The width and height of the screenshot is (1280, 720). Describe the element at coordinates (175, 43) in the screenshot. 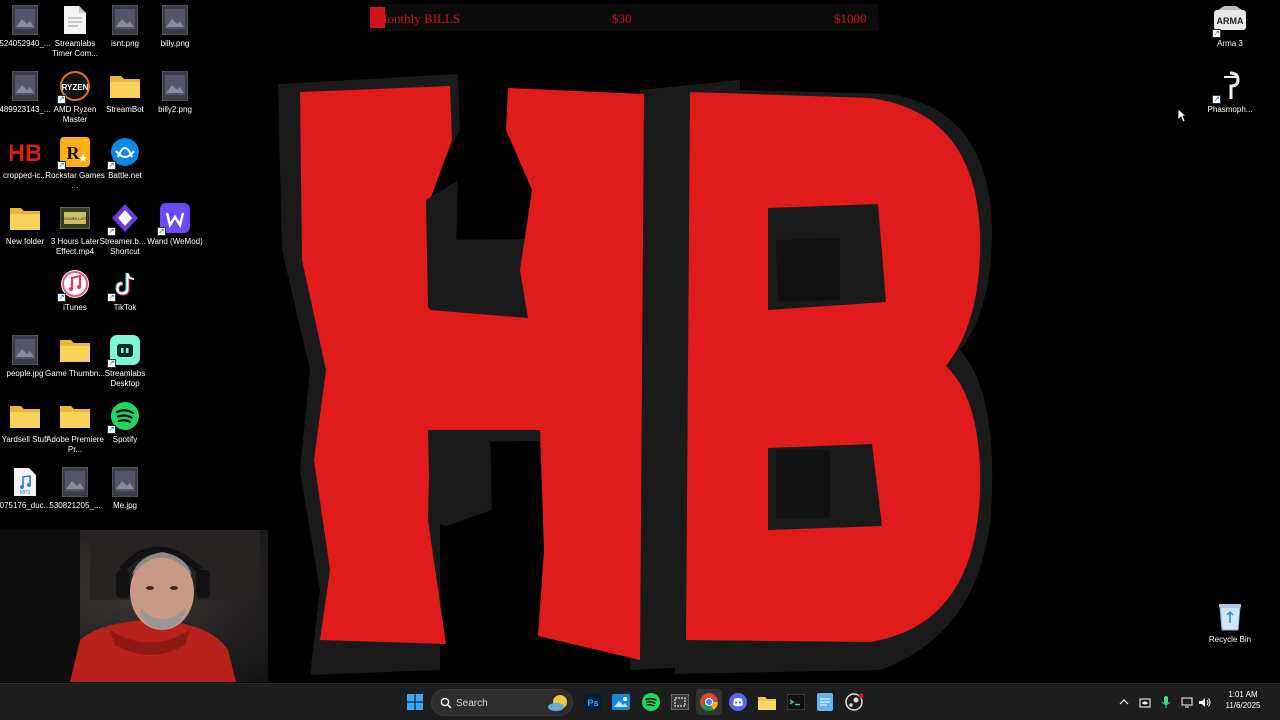

I see `desktop-icon-label: billy.png` at that location.